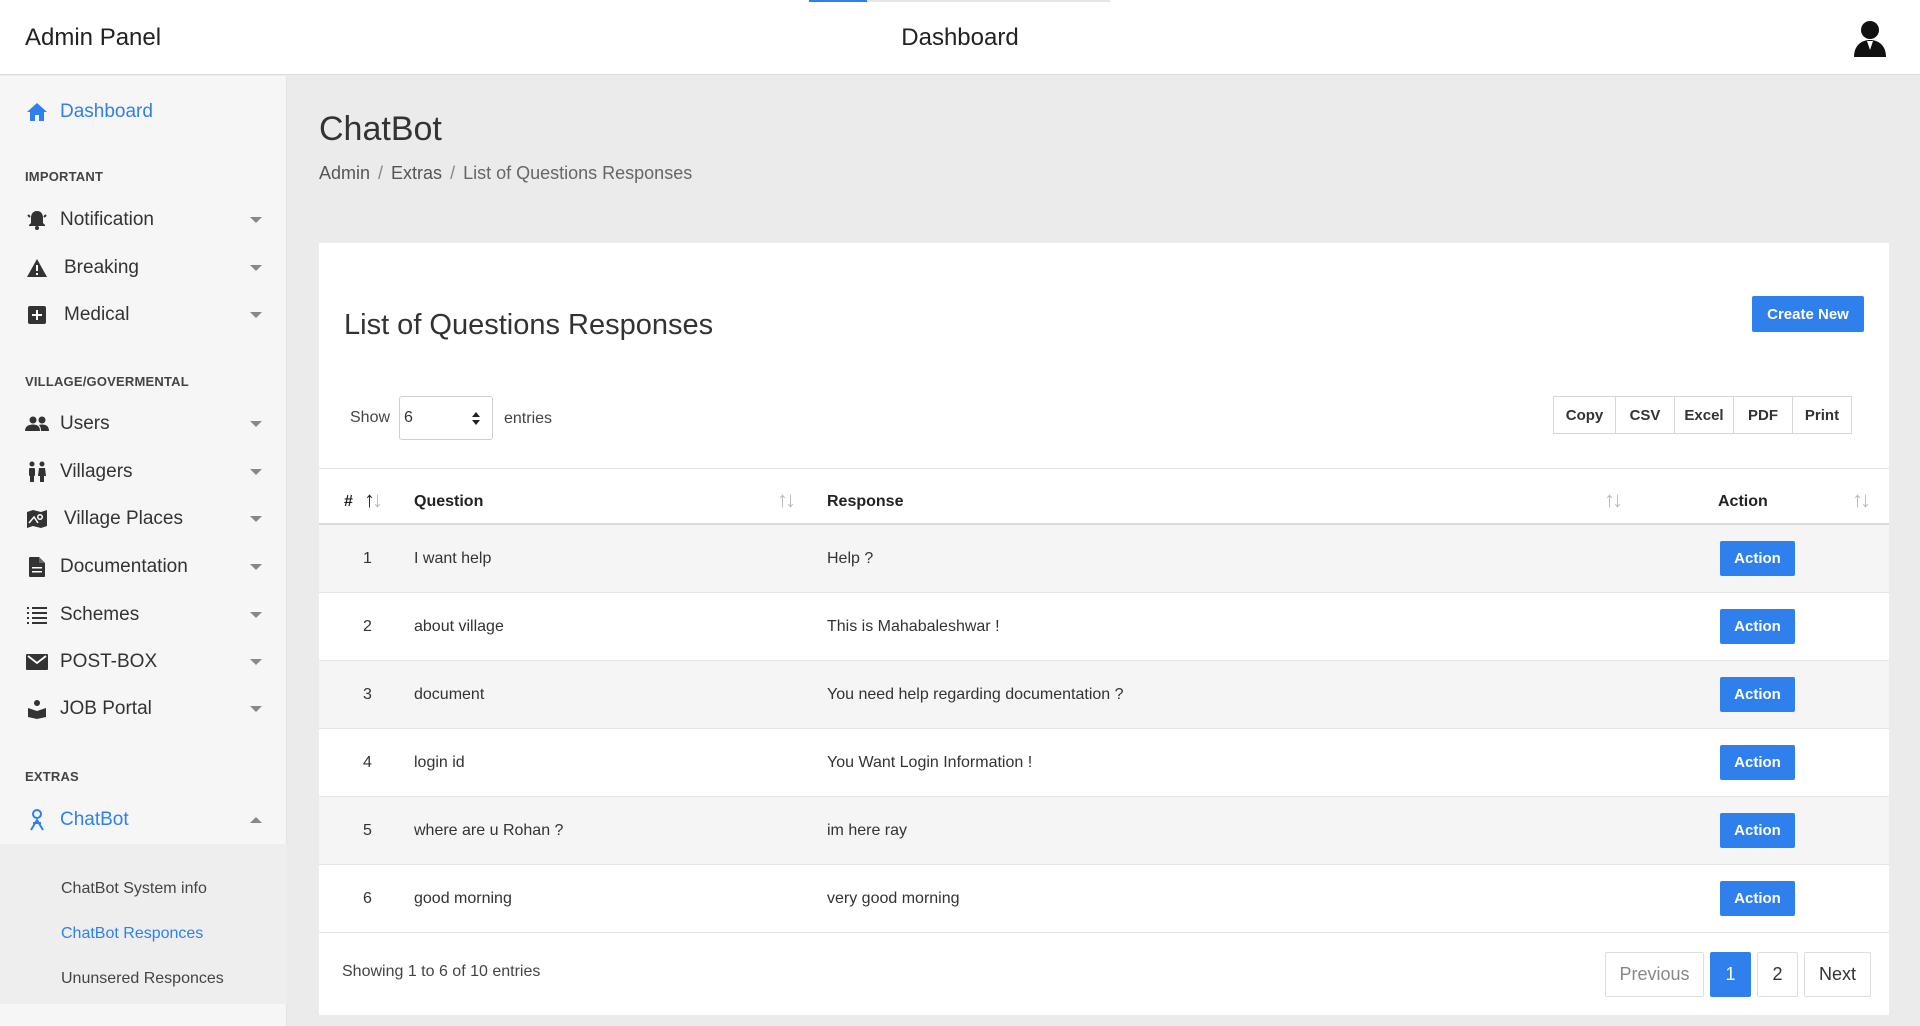 The image size is (1920, 1026). I want to click on sidebar-item-job-portal: JOB Portal, so click(143, 709).